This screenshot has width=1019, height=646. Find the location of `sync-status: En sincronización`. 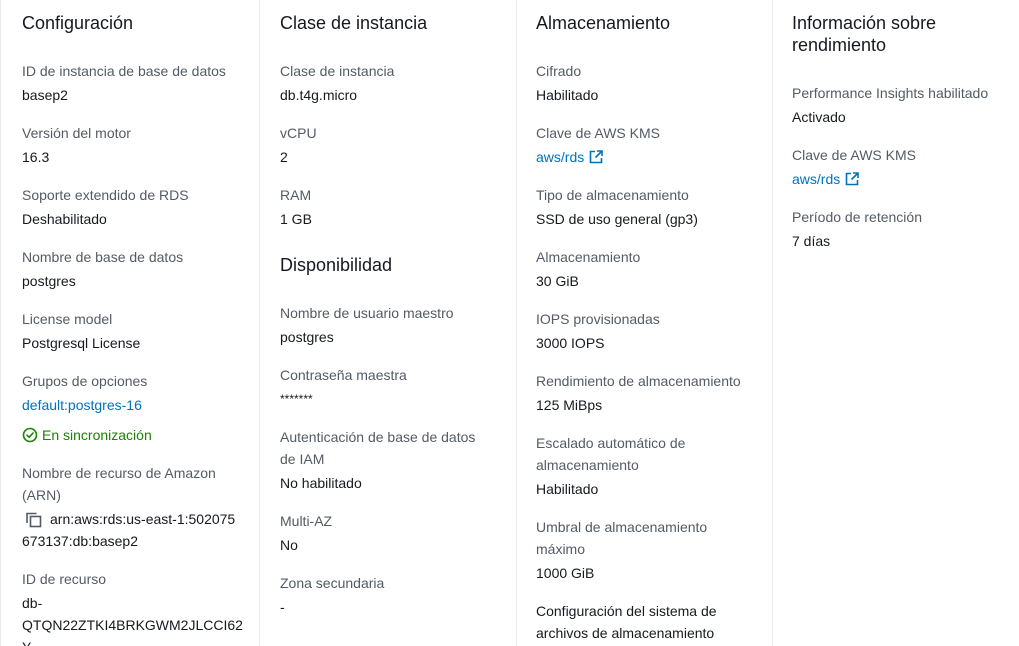

sync-status: En sincronización is located at coordinates (87, 435).